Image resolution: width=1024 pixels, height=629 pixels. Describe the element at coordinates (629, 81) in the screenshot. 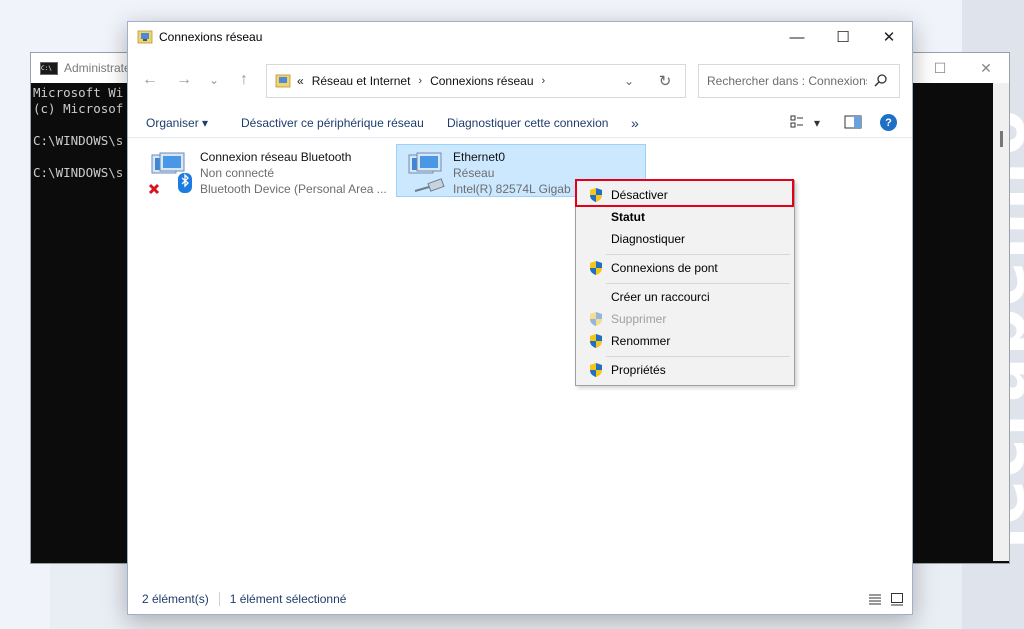

I see `address-dropdown-button: ⌄` at that location.